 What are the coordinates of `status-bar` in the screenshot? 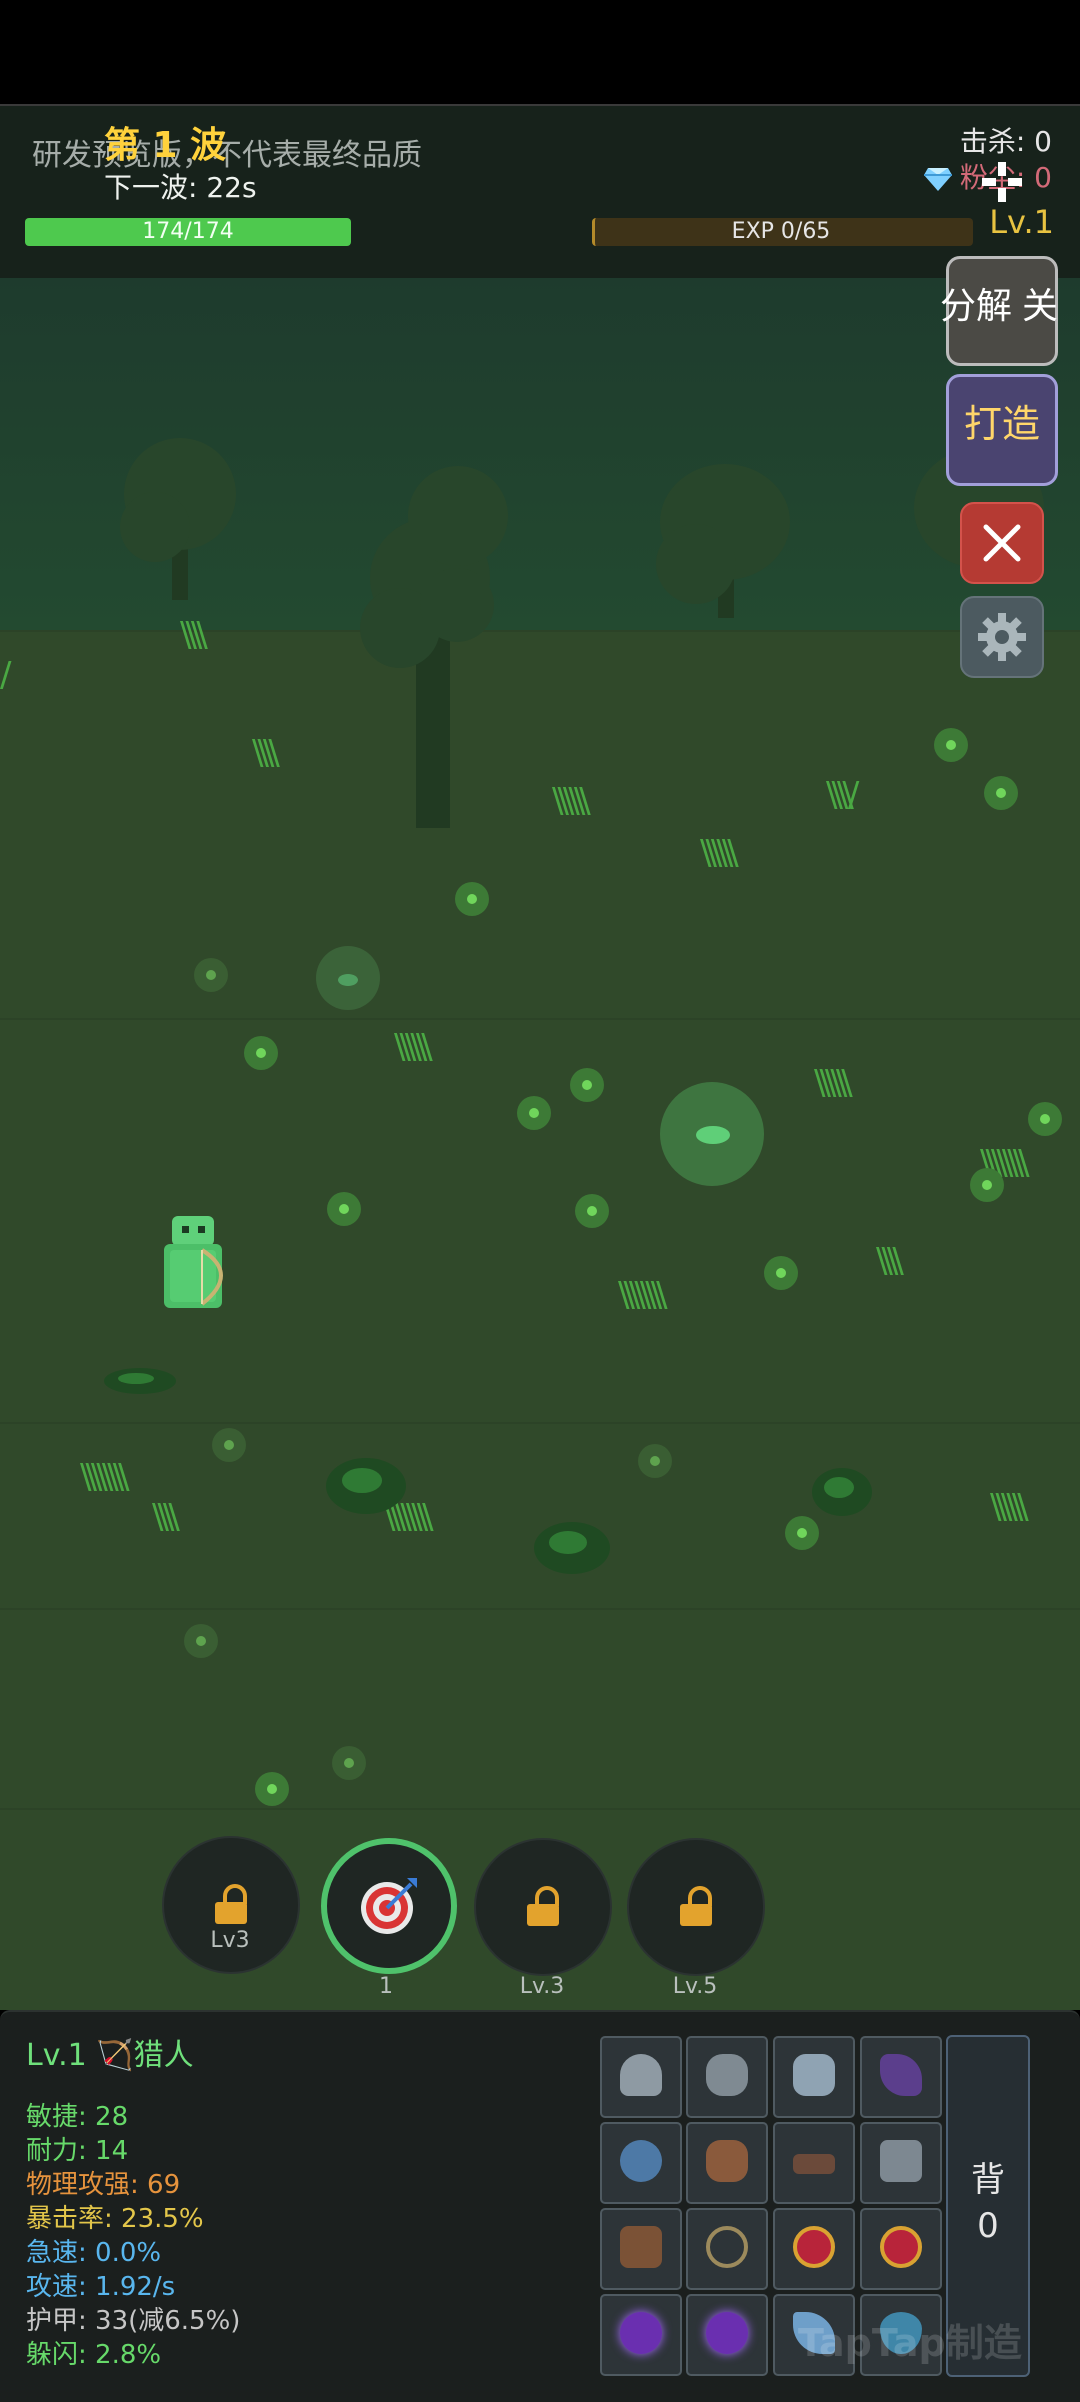 It's located at (540, 53).